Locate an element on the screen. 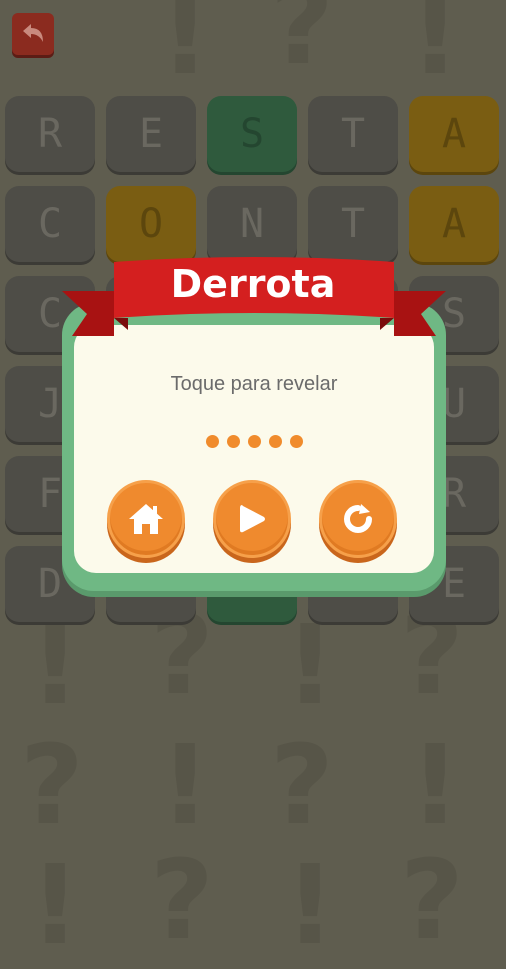  board-tile: C is located at coordinates (50, 224).